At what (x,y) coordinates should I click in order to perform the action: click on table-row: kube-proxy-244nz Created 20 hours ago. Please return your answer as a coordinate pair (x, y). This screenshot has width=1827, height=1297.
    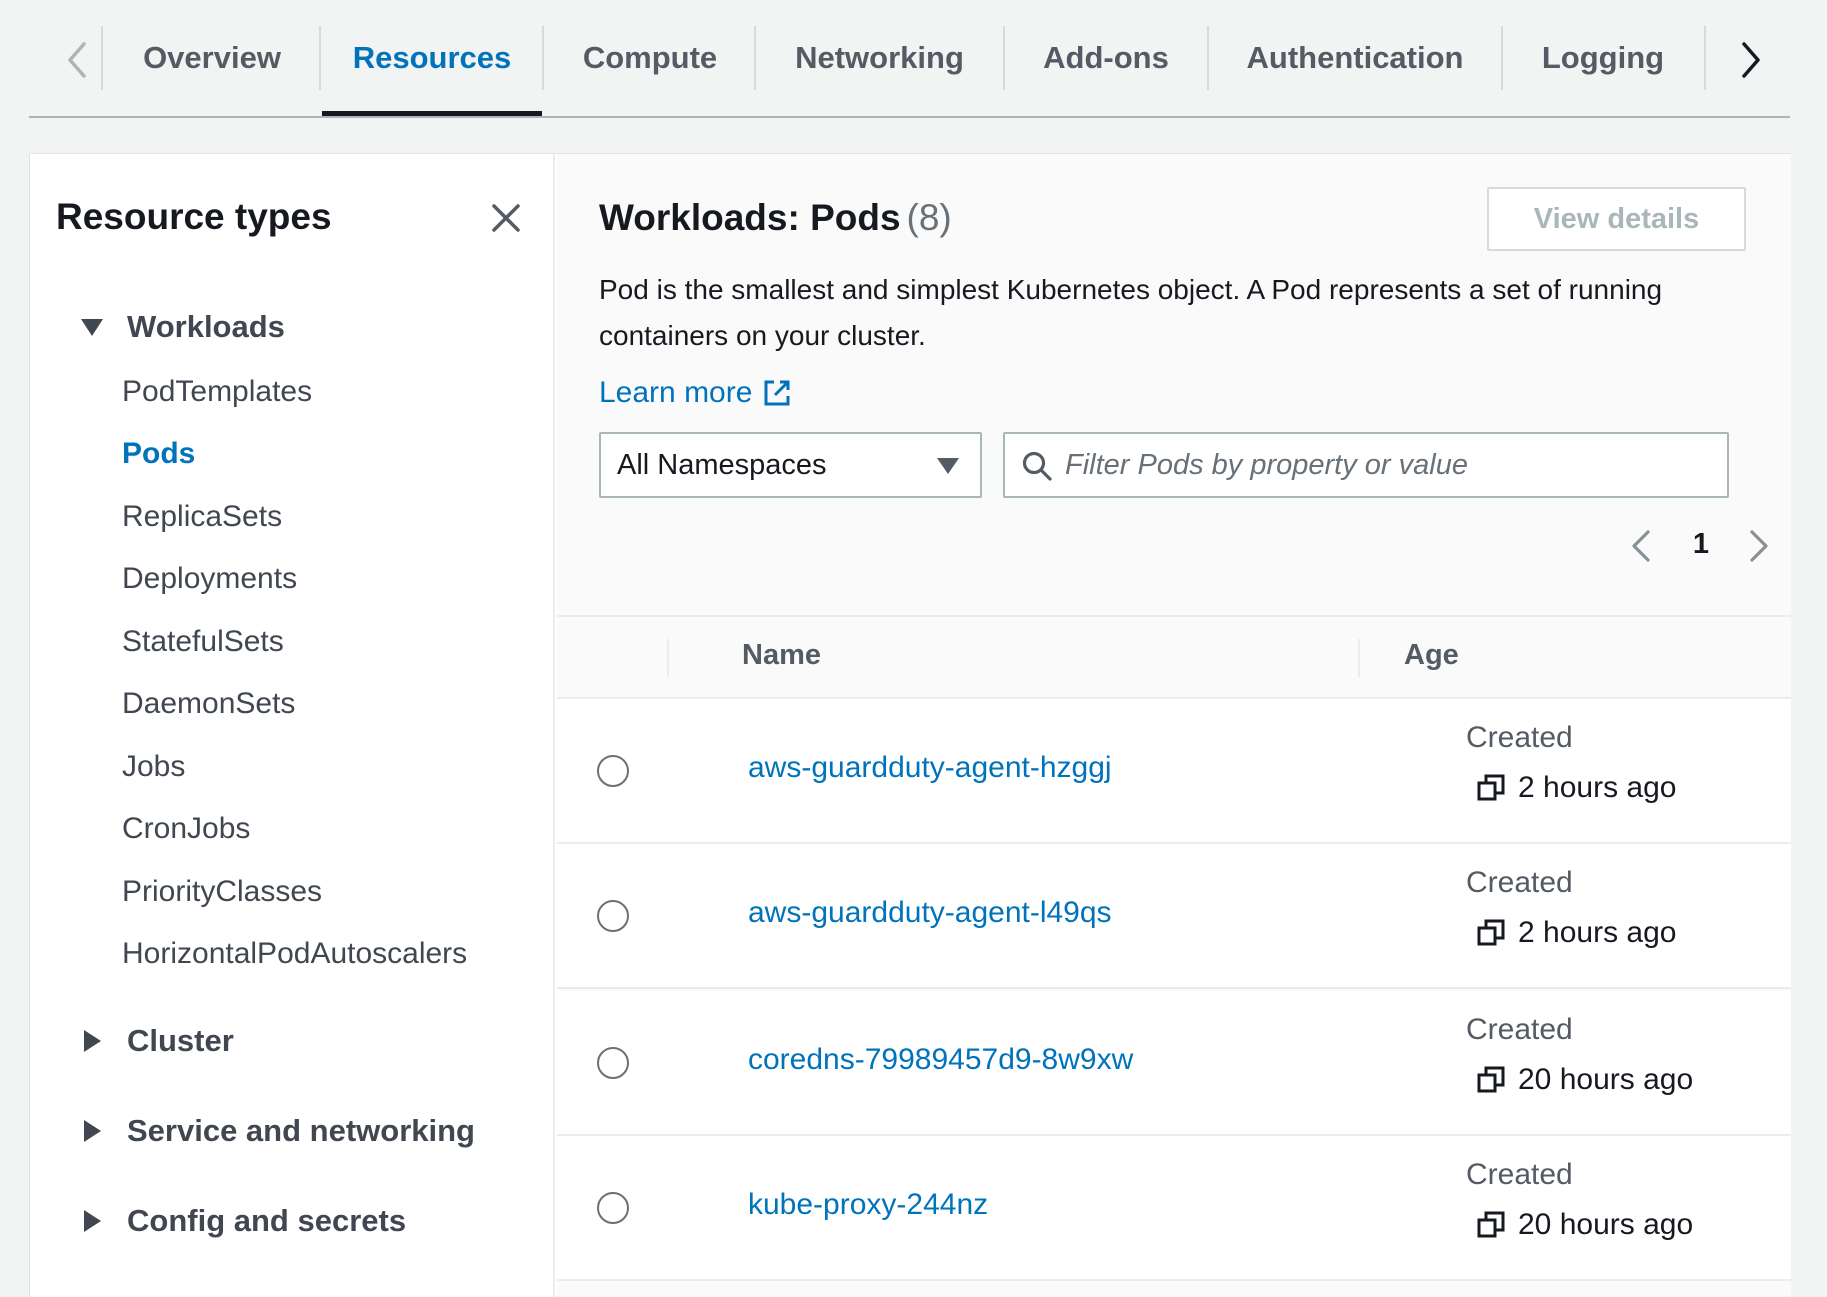
    Looking at the image, I should click on (1174, 1208).